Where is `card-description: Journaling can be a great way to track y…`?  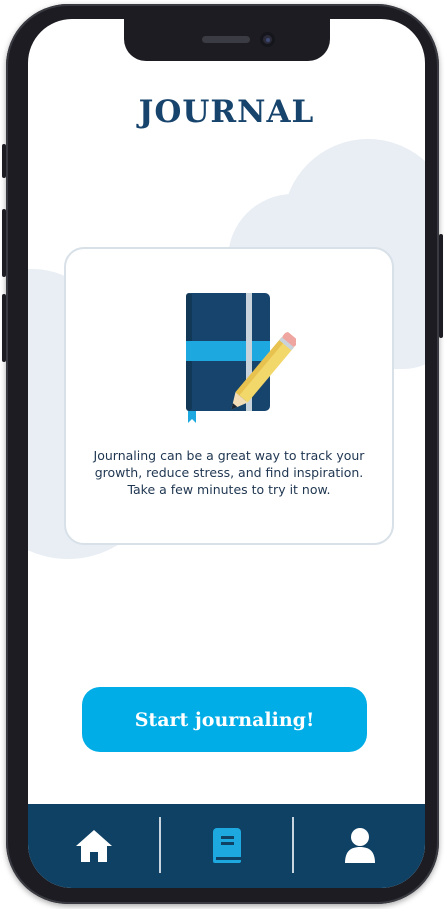 card-description: Journaling can be a great way to track y… is located at coordinates (229, 472).